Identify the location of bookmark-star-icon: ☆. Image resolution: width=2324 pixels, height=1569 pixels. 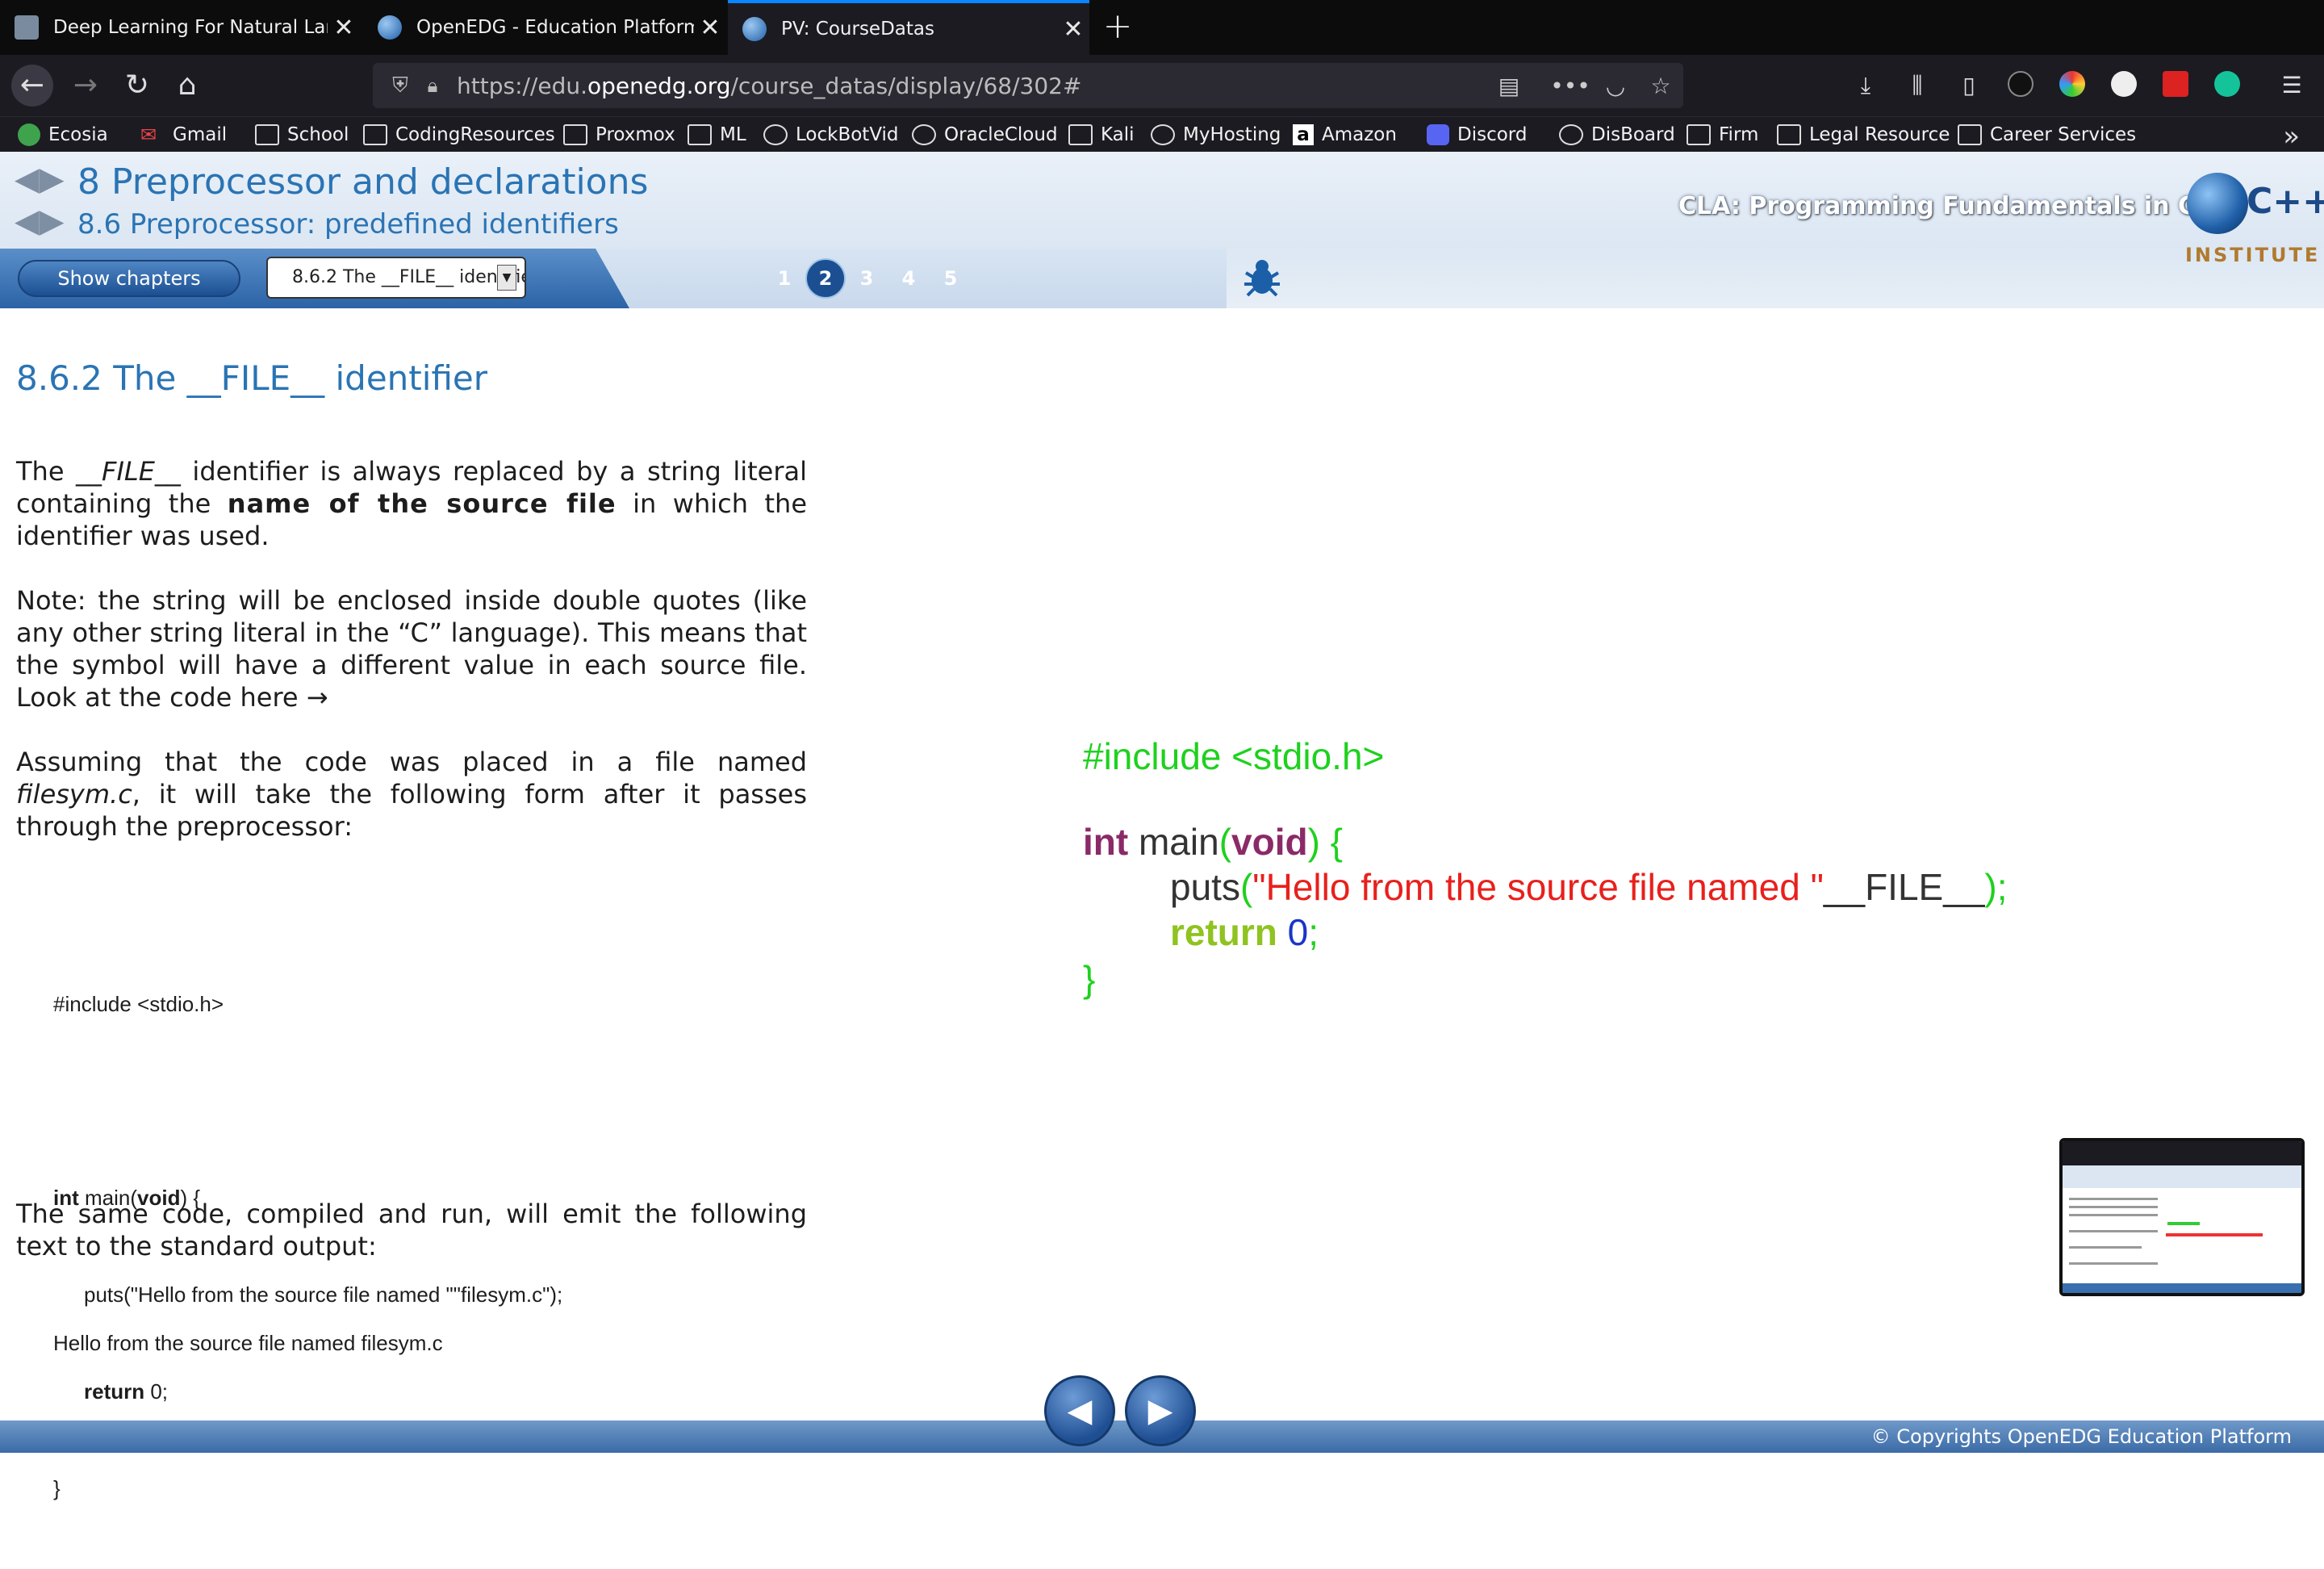
(1660, 86).